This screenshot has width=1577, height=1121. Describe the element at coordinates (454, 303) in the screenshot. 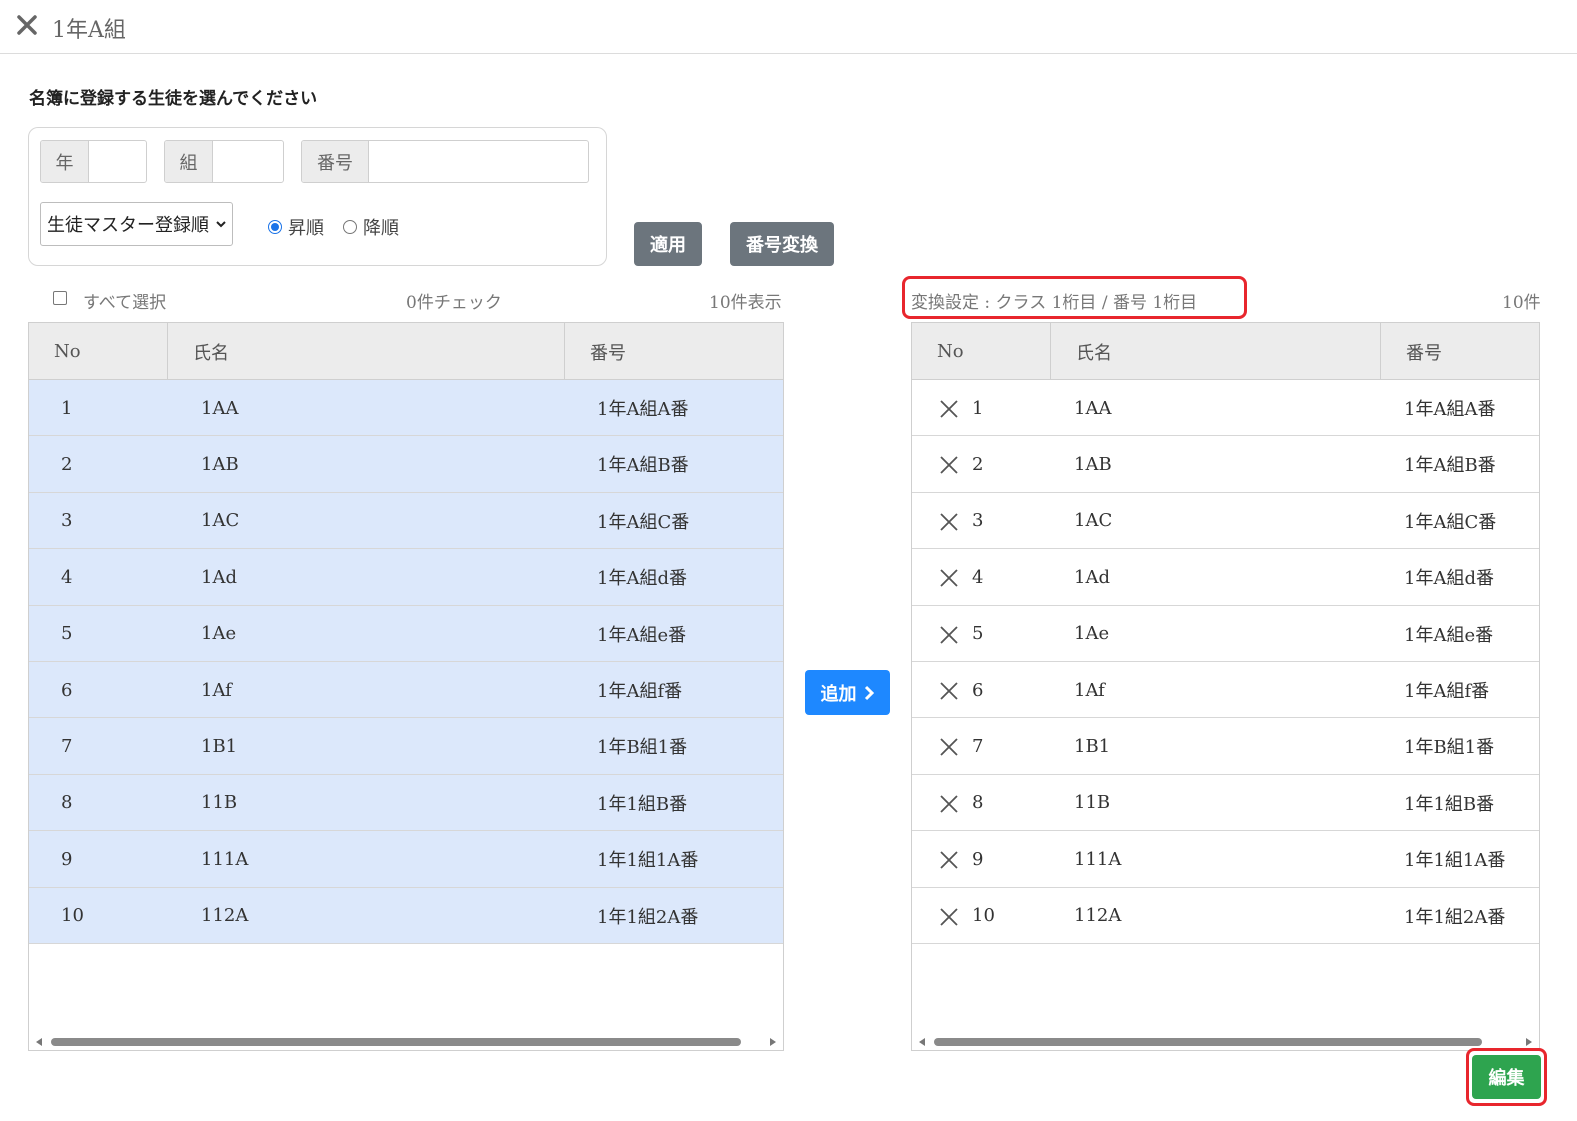

I see `checked-count: 0件チェック` at that location.